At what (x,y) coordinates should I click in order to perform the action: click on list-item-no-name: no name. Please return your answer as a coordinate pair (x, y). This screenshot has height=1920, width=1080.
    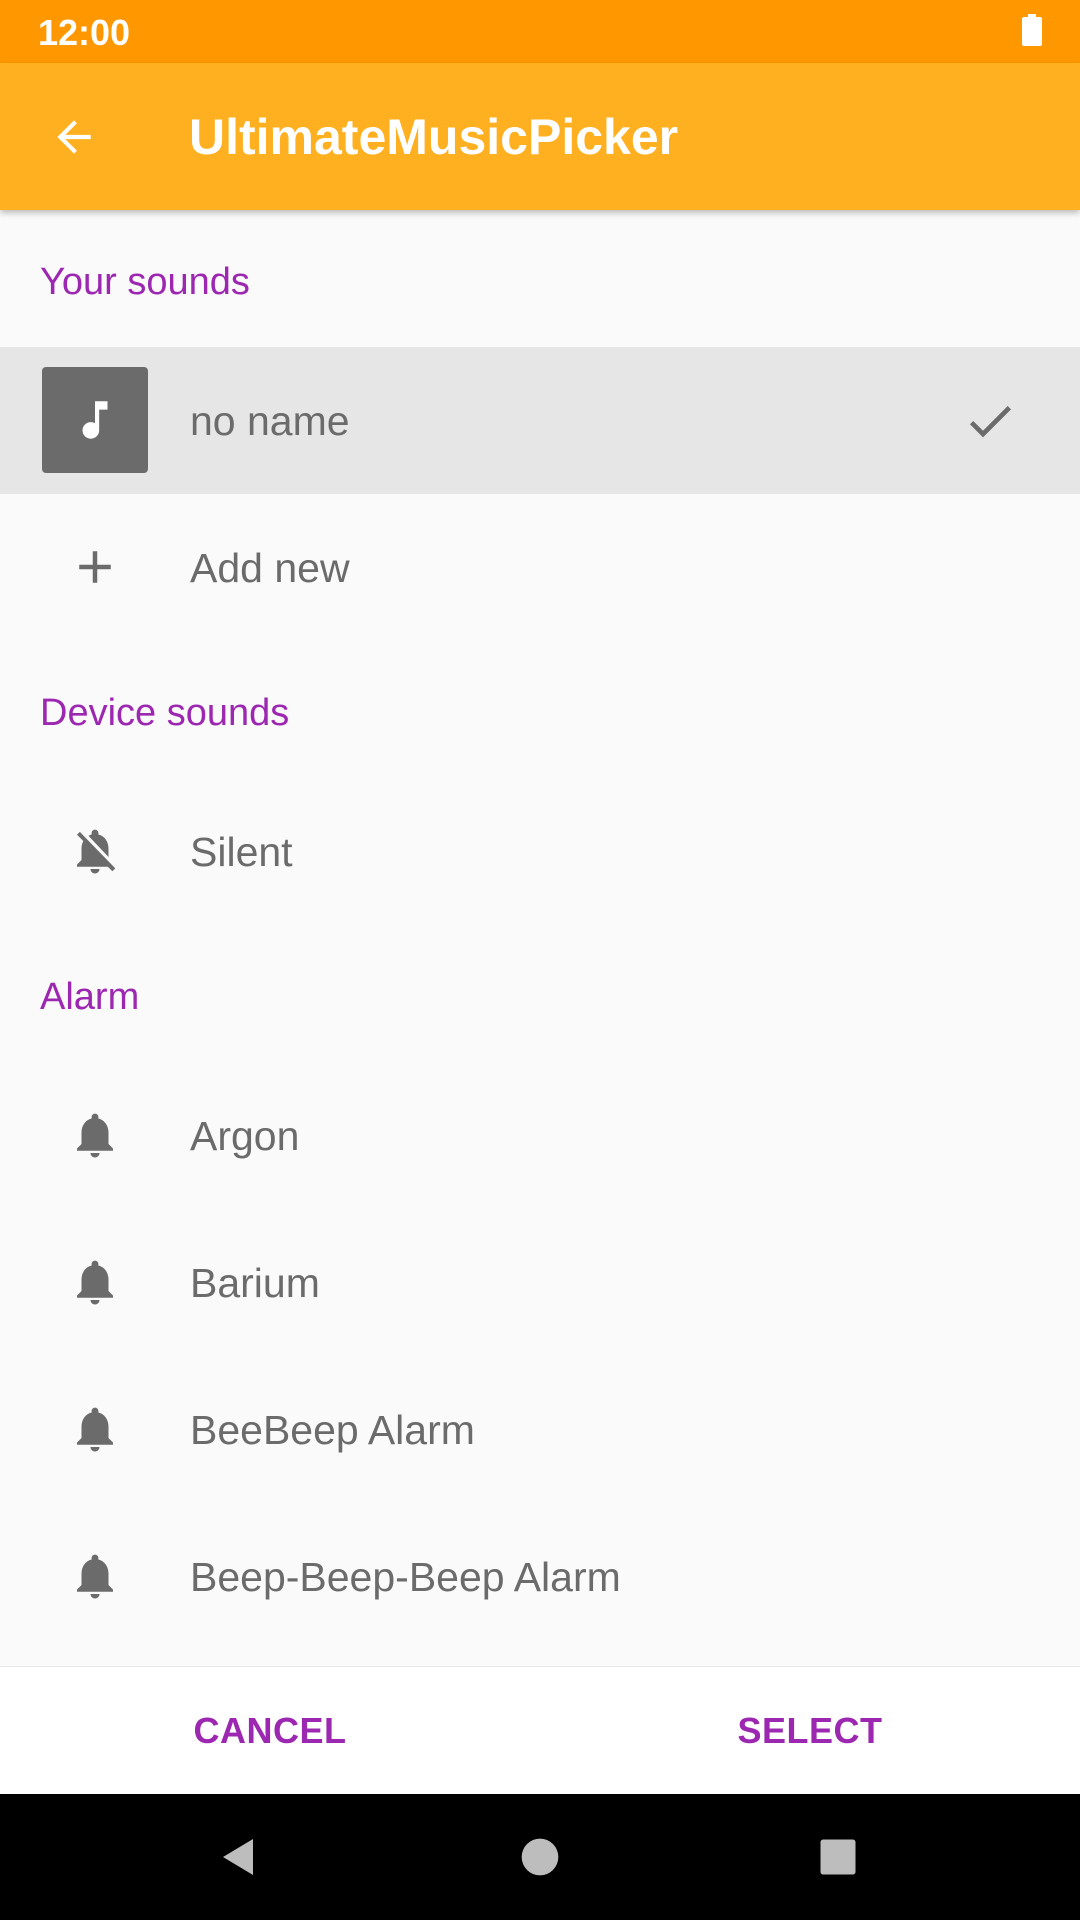
    Looking at the image, I should click on (540, 420).